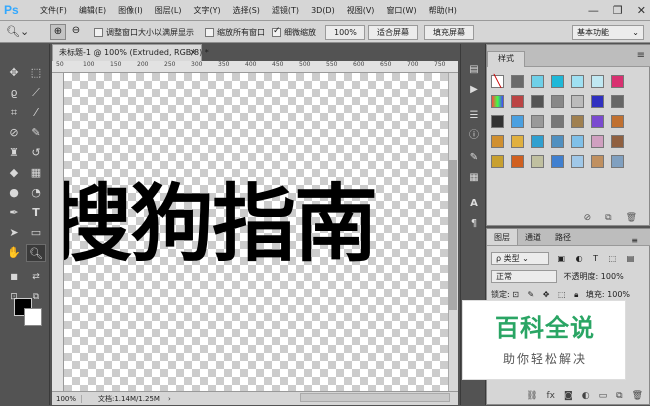 This screenshot has height=406, width=650. Describe the element at coordinates (14, 297) in the screenshot. I see `quick-mask-icon: ⊡` at that location.